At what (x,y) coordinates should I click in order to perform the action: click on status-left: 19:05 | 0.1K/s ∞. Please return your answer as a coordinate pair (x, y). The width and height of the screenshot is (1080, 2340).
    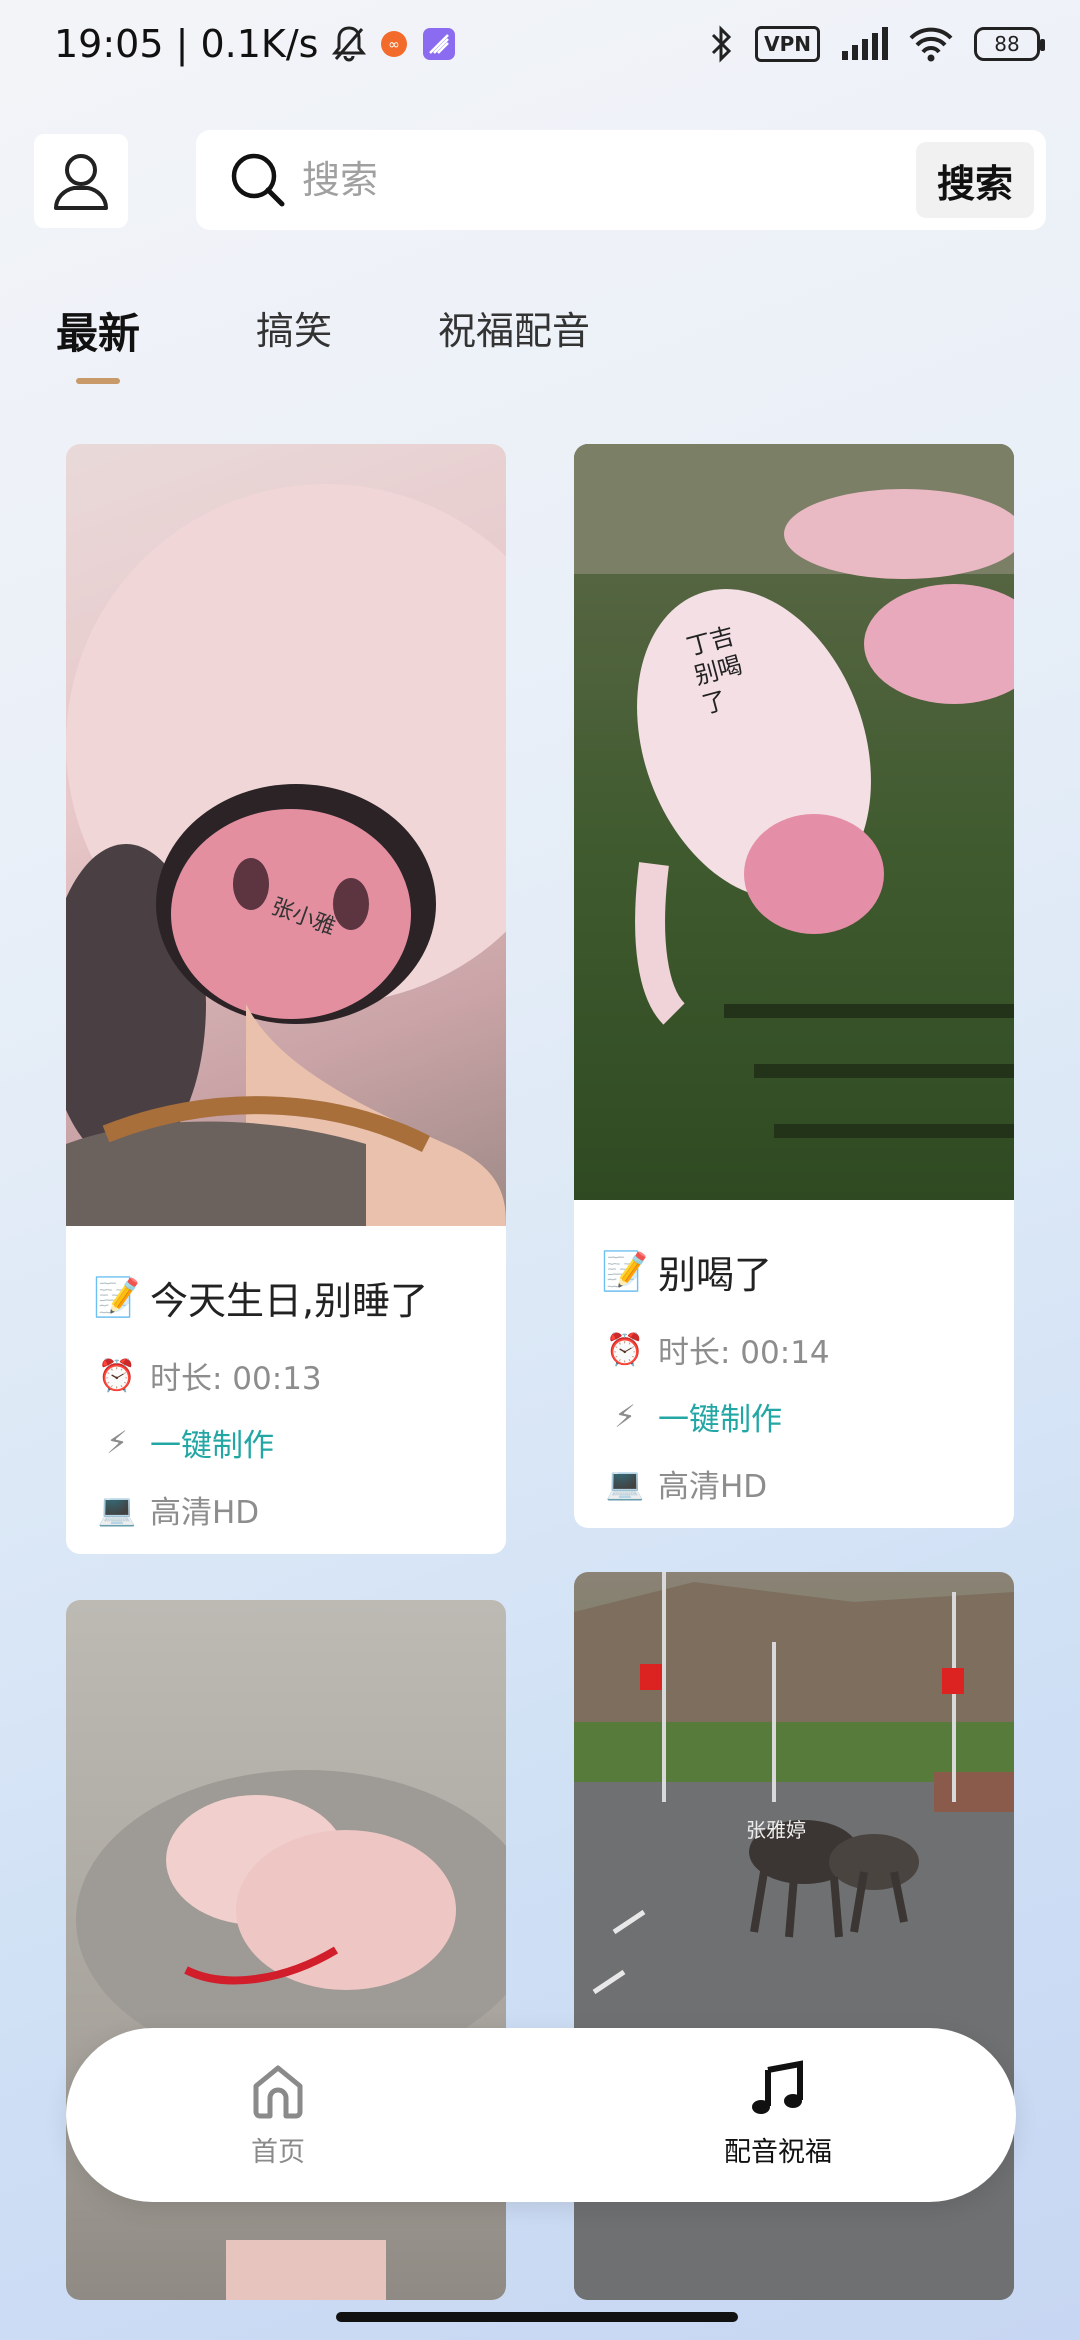
    Looking at the image, I should click on (255, 44).